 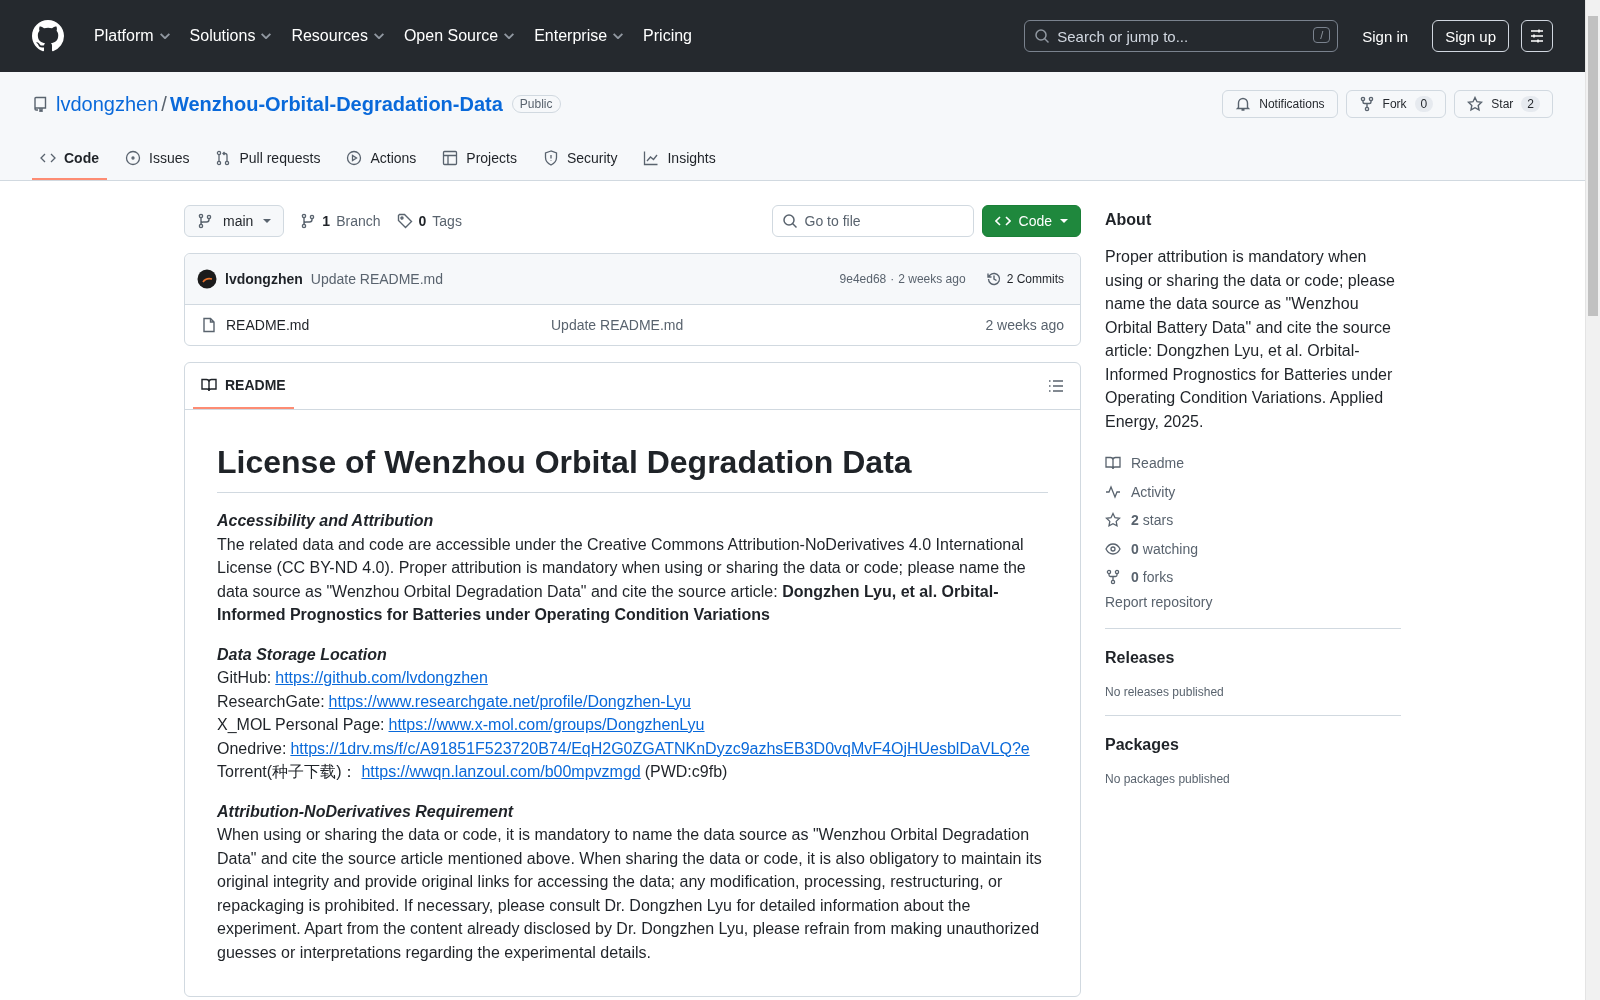 I want to click on packages-heading: Packages, so click(x=1142, y=744).